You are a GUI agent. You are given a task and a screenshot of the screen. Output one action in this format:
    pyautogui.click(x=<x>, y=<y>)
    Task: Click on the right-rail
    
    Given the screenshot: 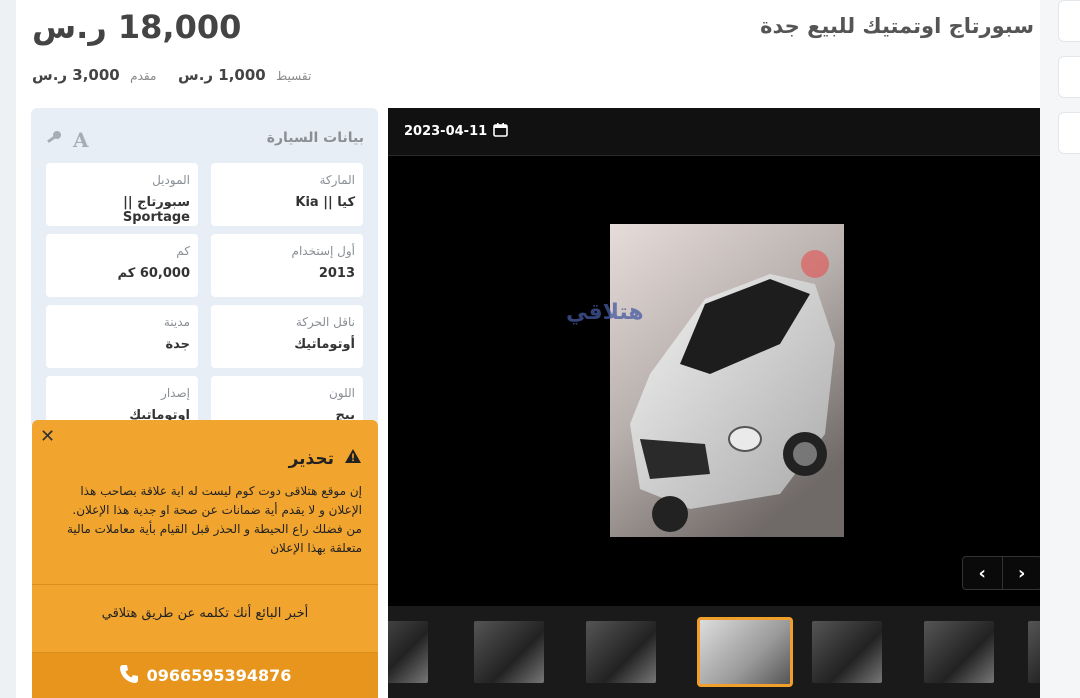 What is the action you would take?
    pyautogui.click(x=1060, y=349)
    